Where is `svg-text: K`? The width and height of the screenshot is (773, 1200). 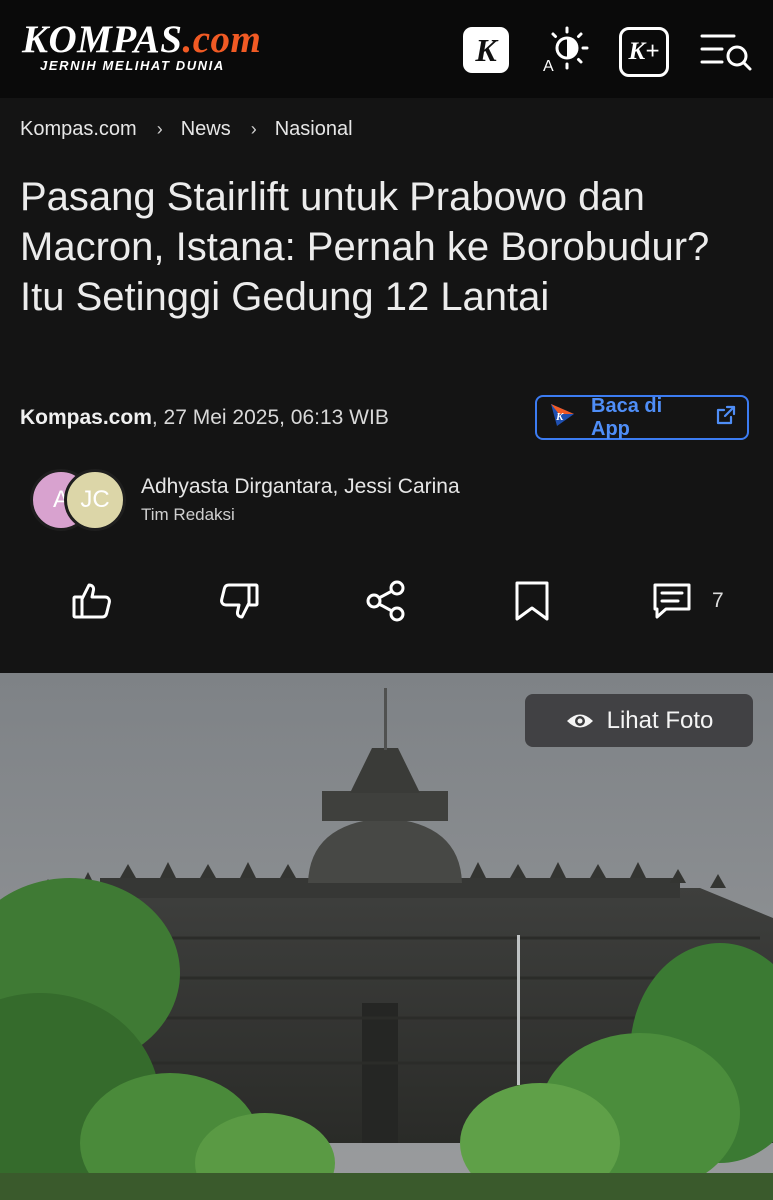
svg-text: K is located at coordinates (559, 417).